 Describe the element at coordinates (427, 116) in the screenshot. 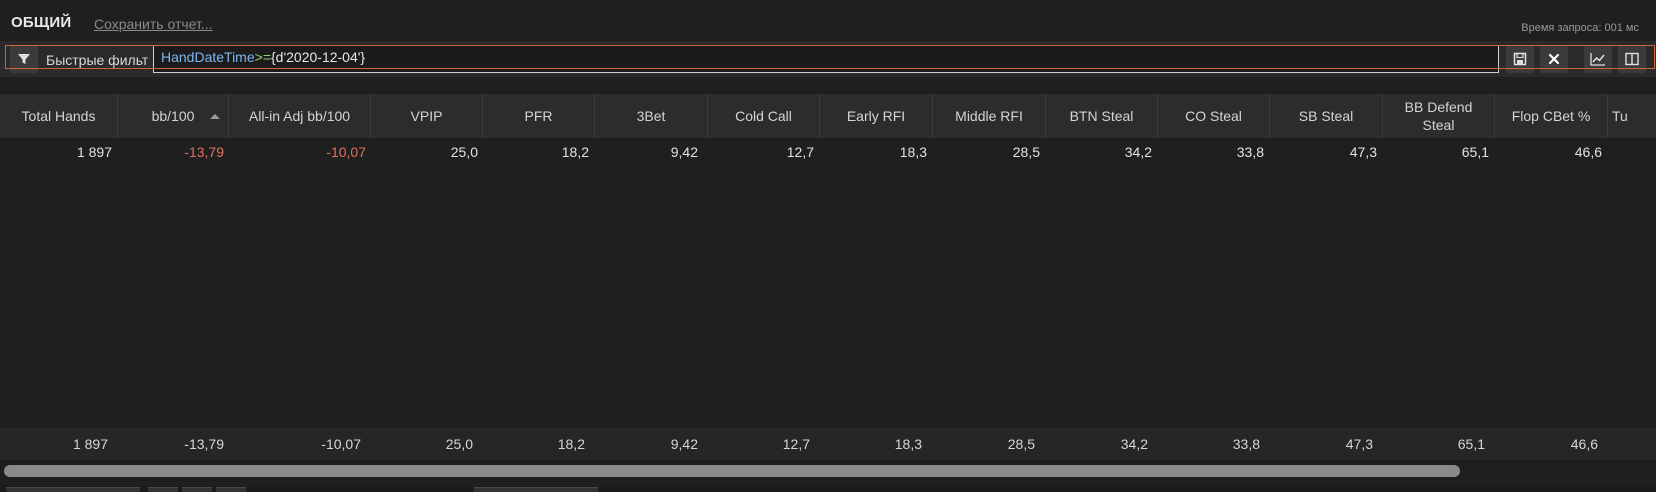

I see `col-header-vpip: VPIP` at that location.